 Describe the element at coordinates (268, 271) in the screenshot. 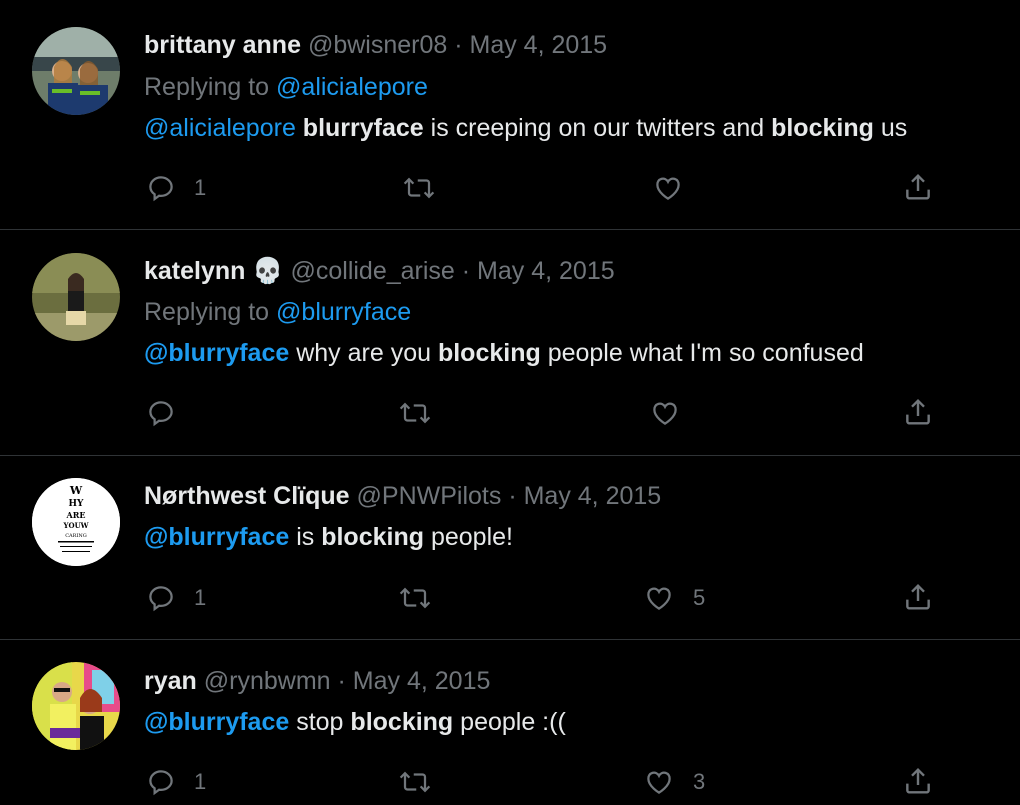

I see `skull-emoji: 💀` at that location.